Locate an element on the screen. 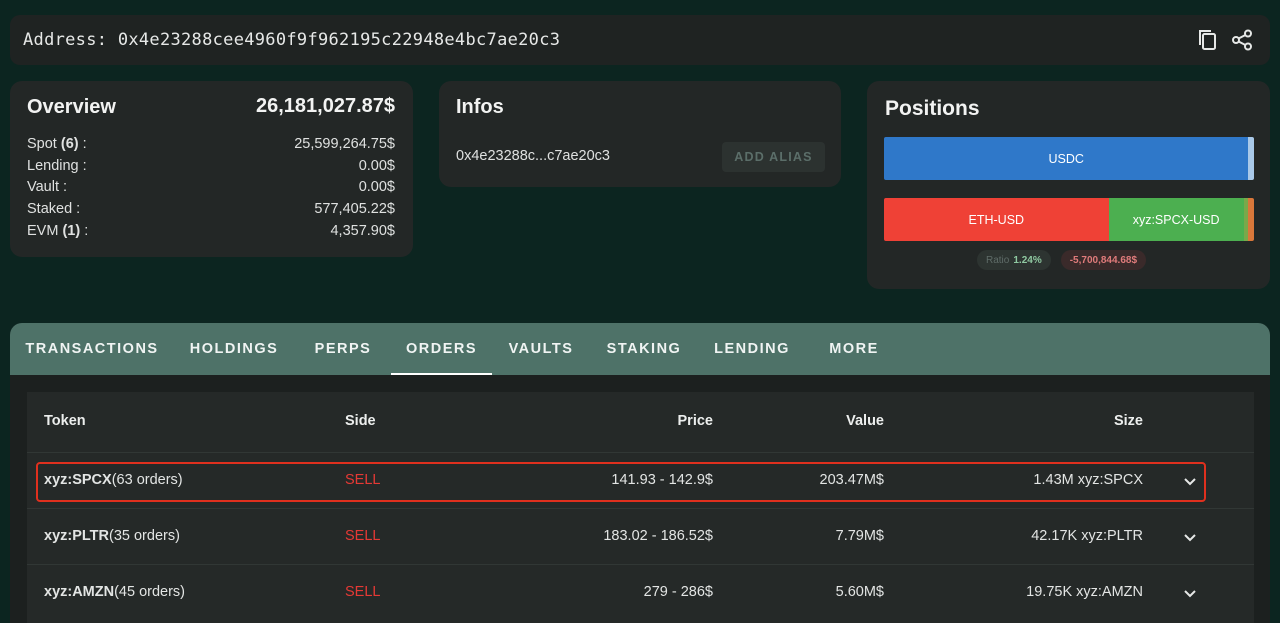 The image size is (1280, 623). ratio-label: Ratio is located at coordinates (998, 260).